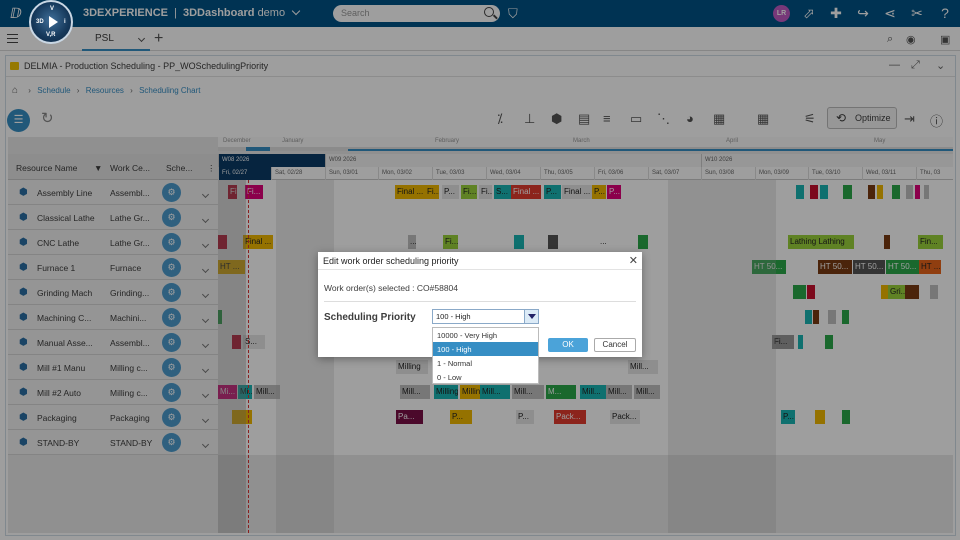 Image resolution: width=960 pixels, height=540 pixels. Describe the element at coordinates (51, 35) in the screenshot. I see `compass-label-vr: V,R` at that location.